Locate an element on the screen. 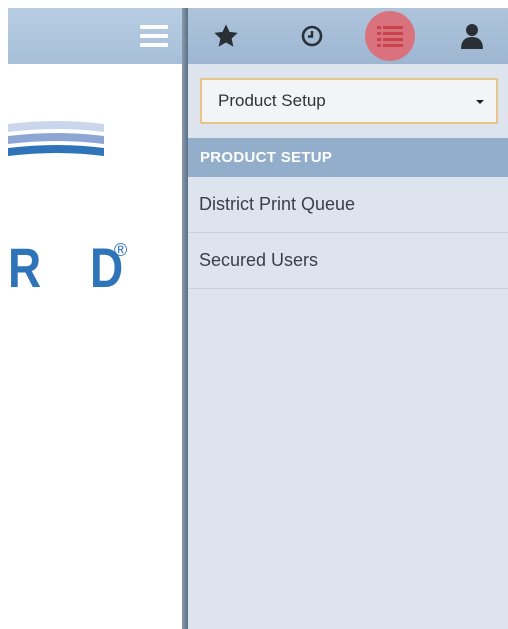  clock-icon is located at coordinates (312, 36).